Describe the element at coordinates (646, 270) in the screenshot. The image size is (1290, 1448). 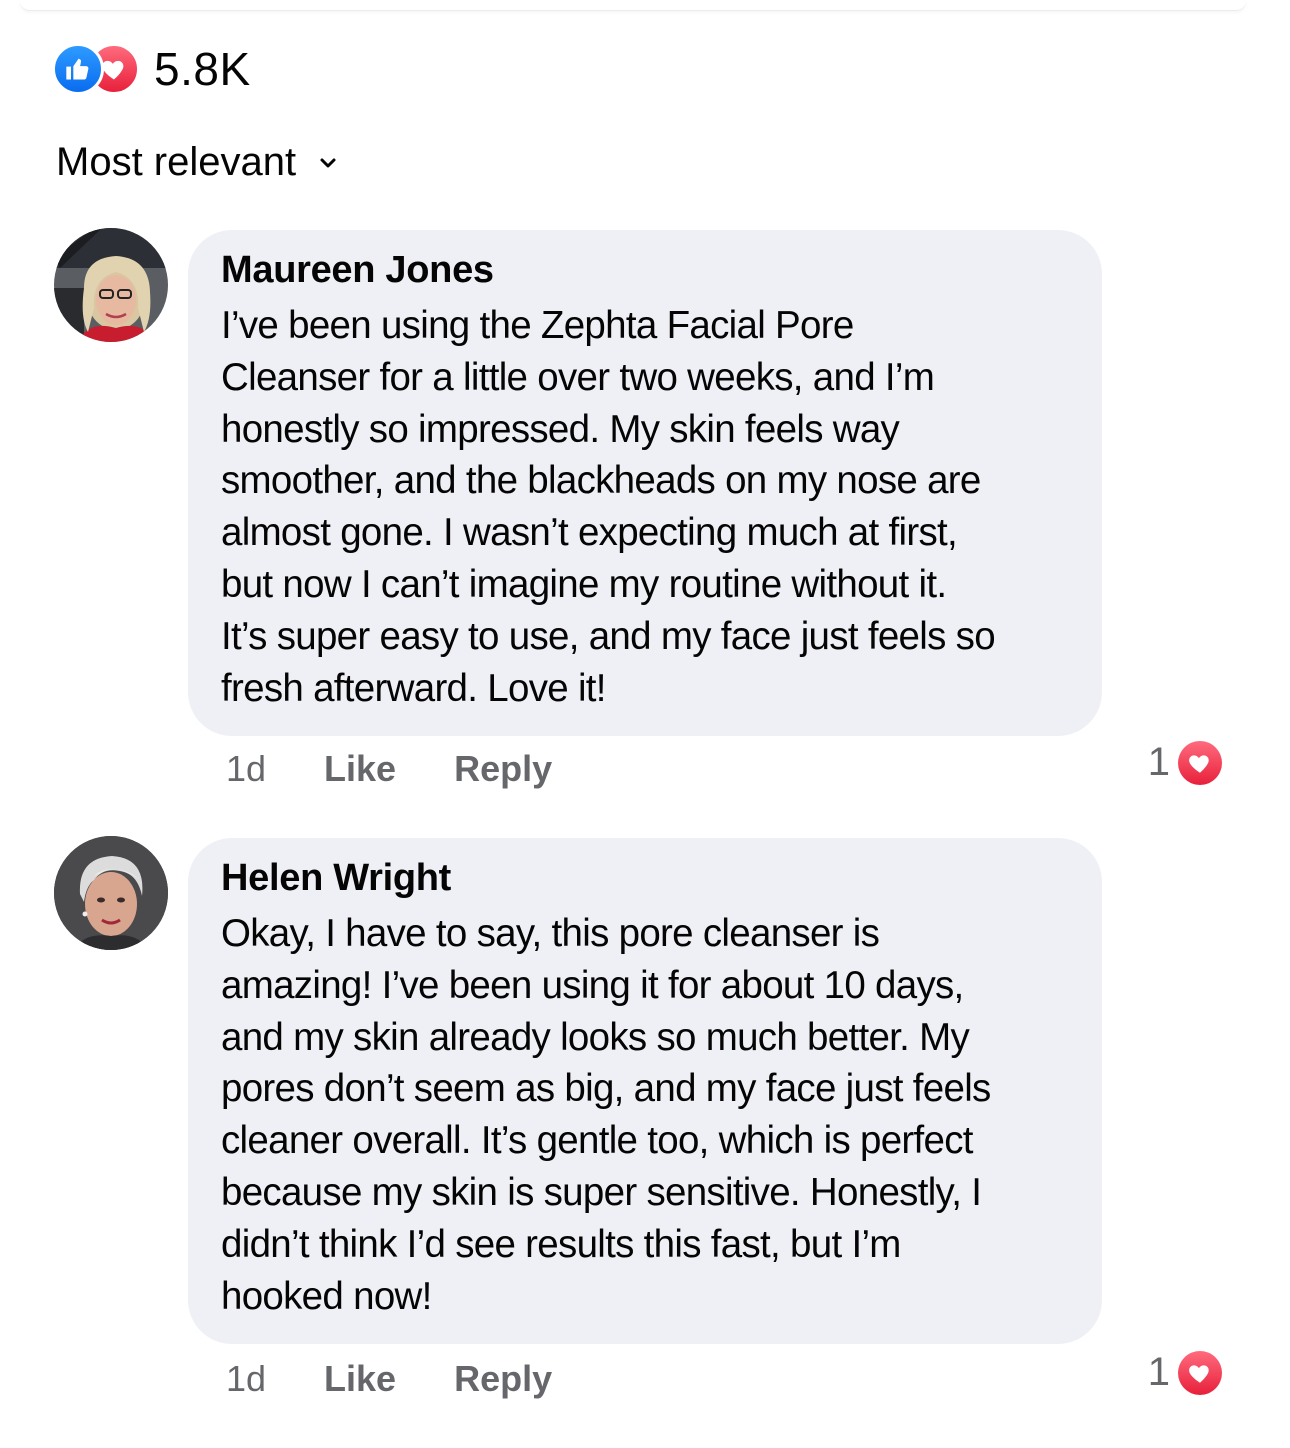
I see `comment-author: Maureen Jones` at that location.